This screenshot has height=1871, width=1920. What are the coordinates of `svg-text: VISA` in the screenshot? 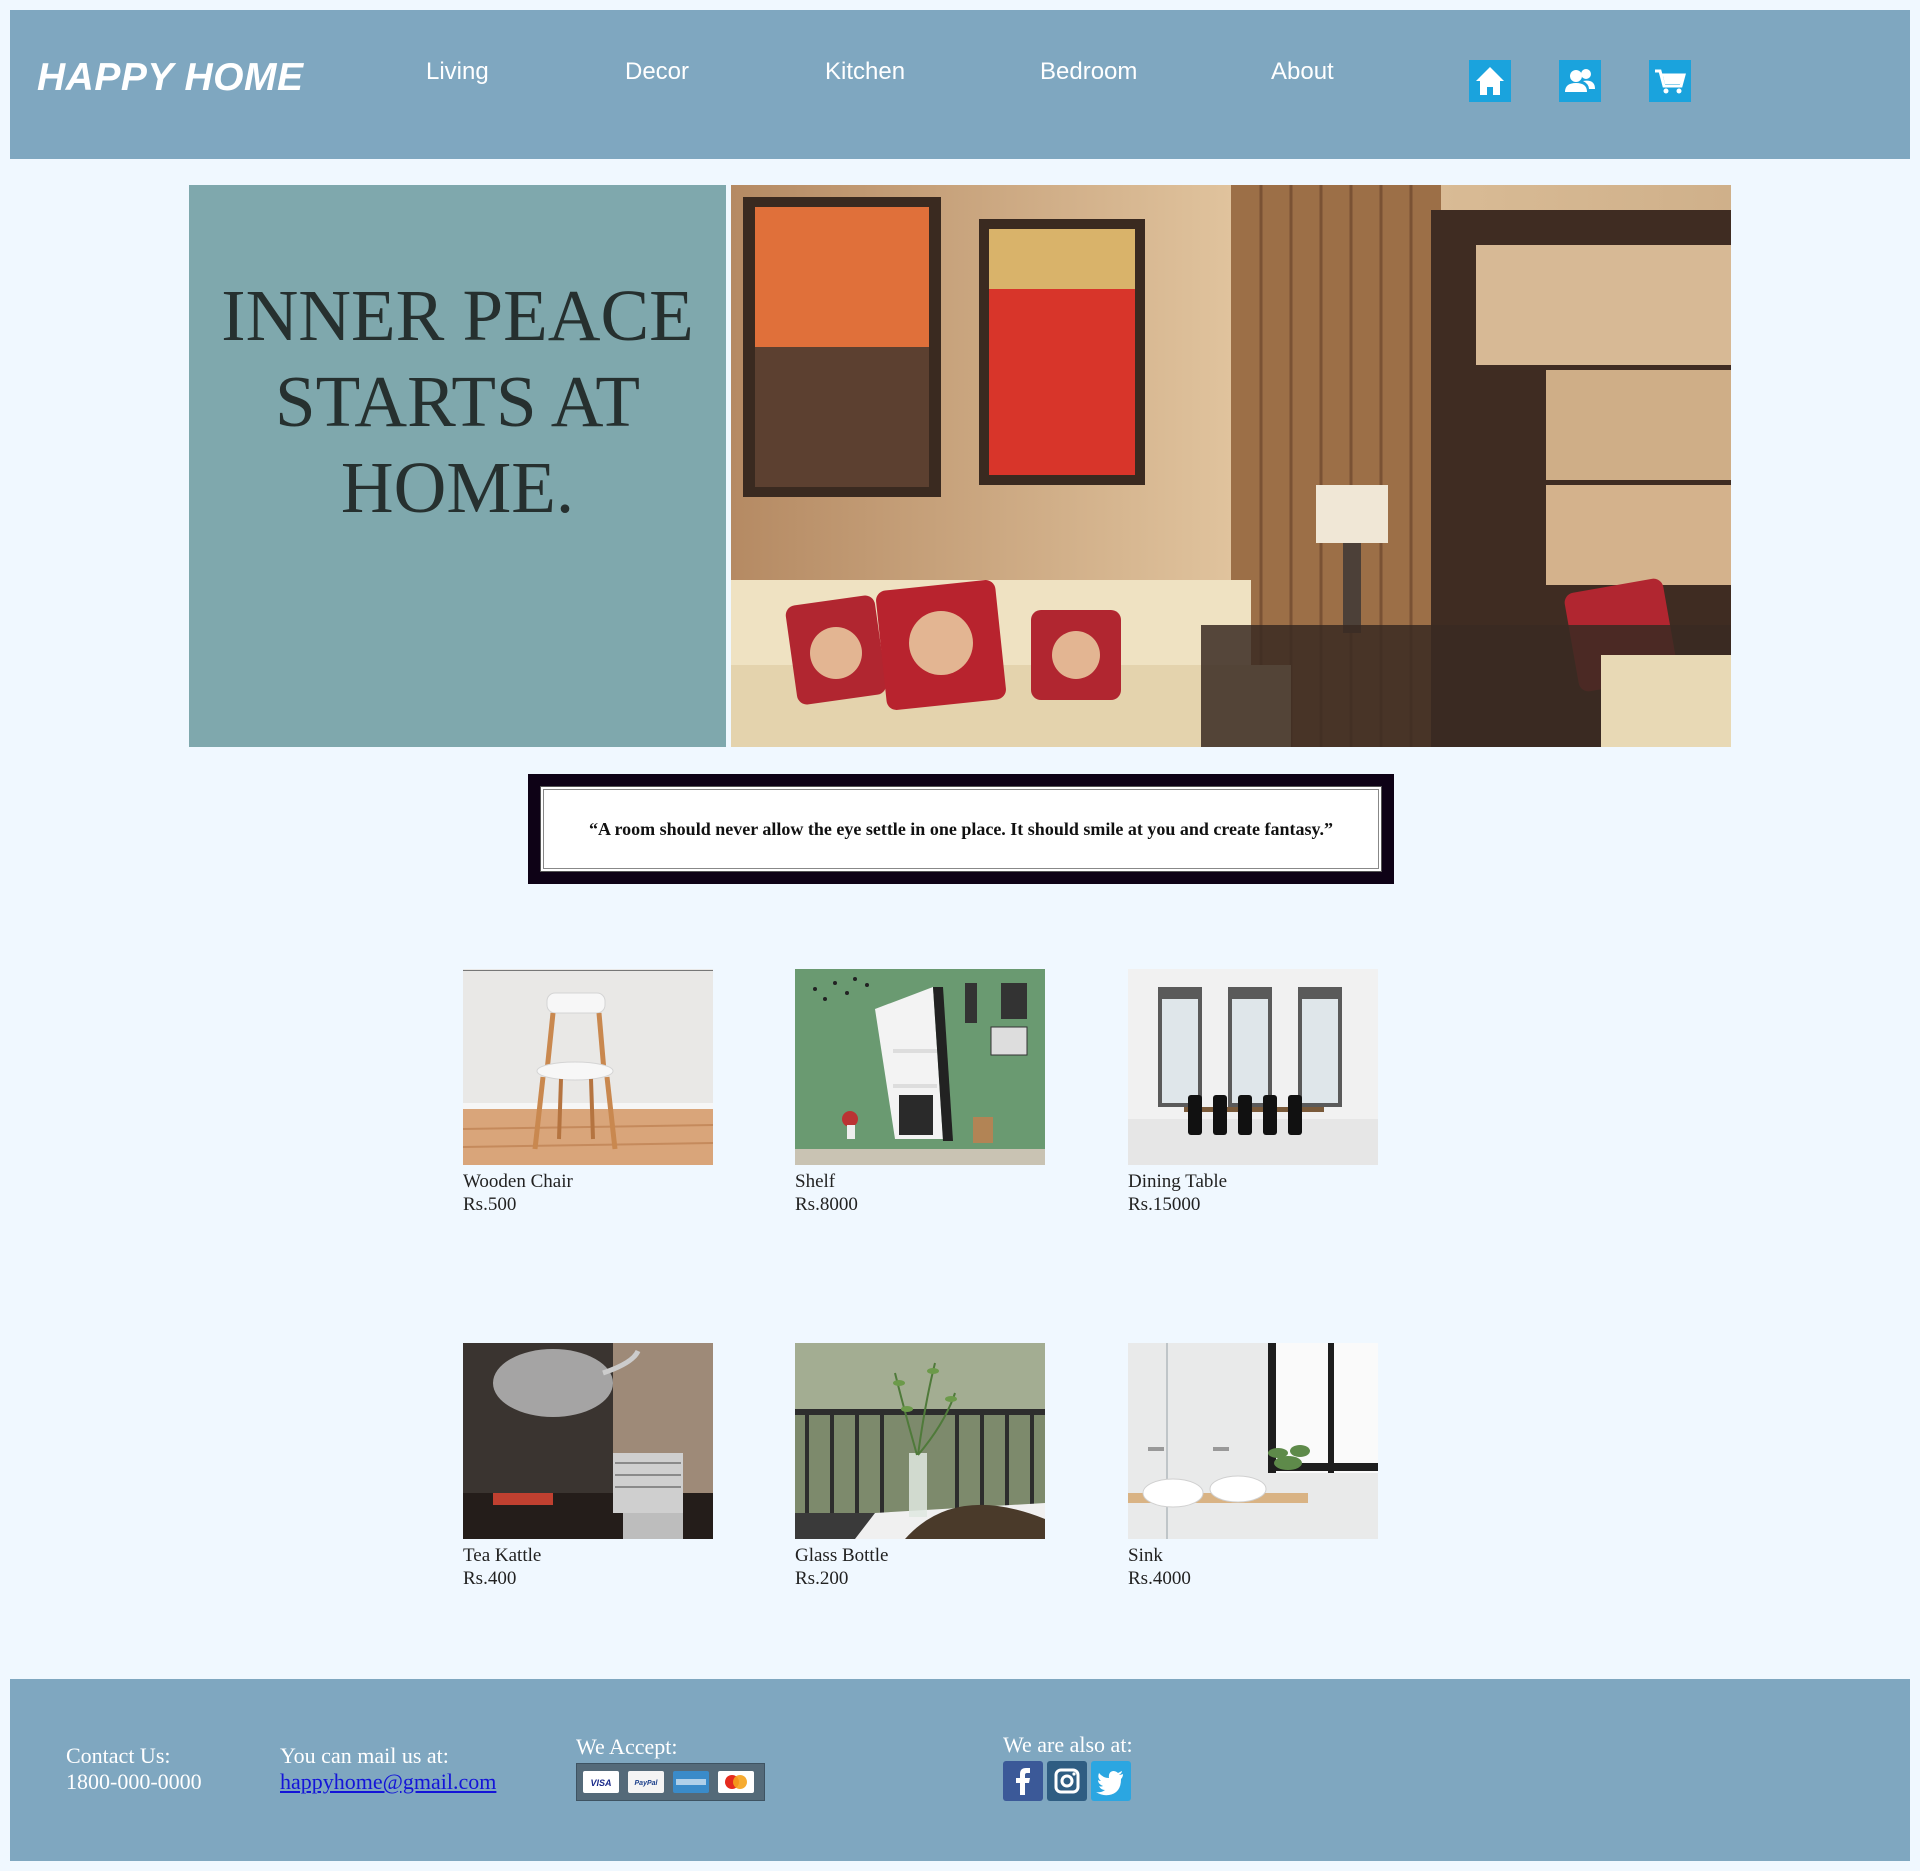 It's located at (600, 1783).